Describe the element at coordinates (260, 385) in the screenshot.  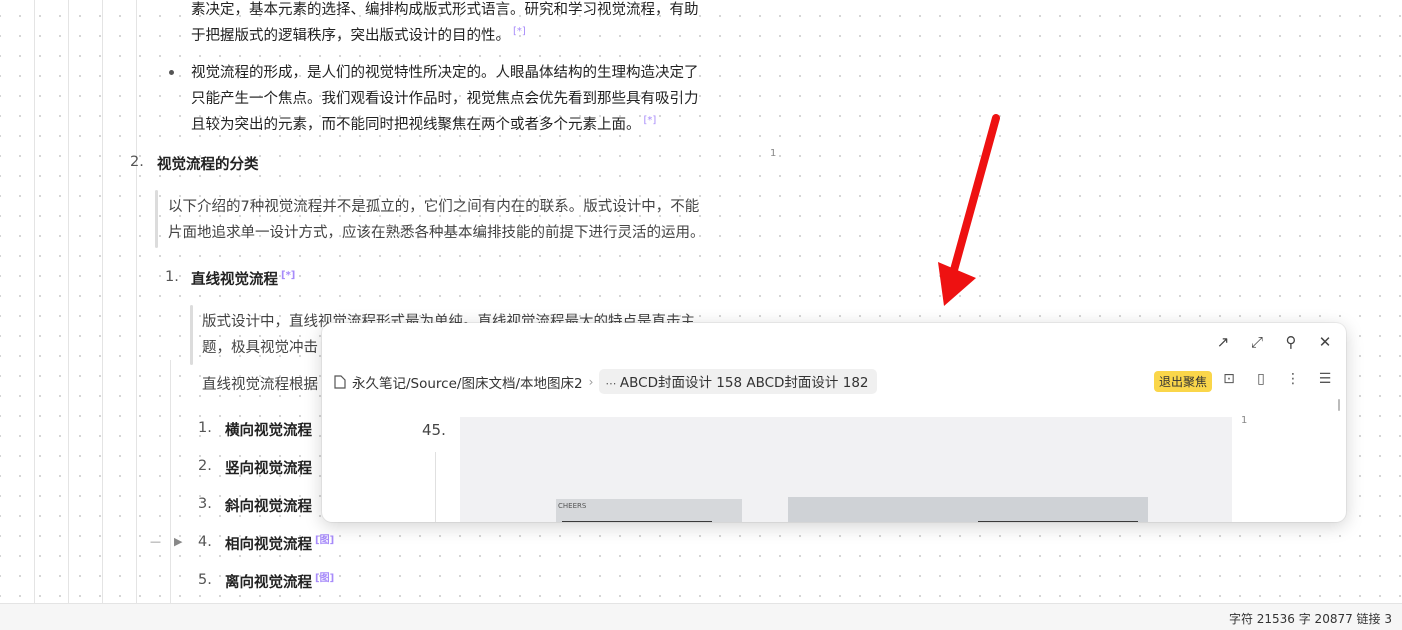
I see `paragraph-line: 直线视觉流程根据` at that location.